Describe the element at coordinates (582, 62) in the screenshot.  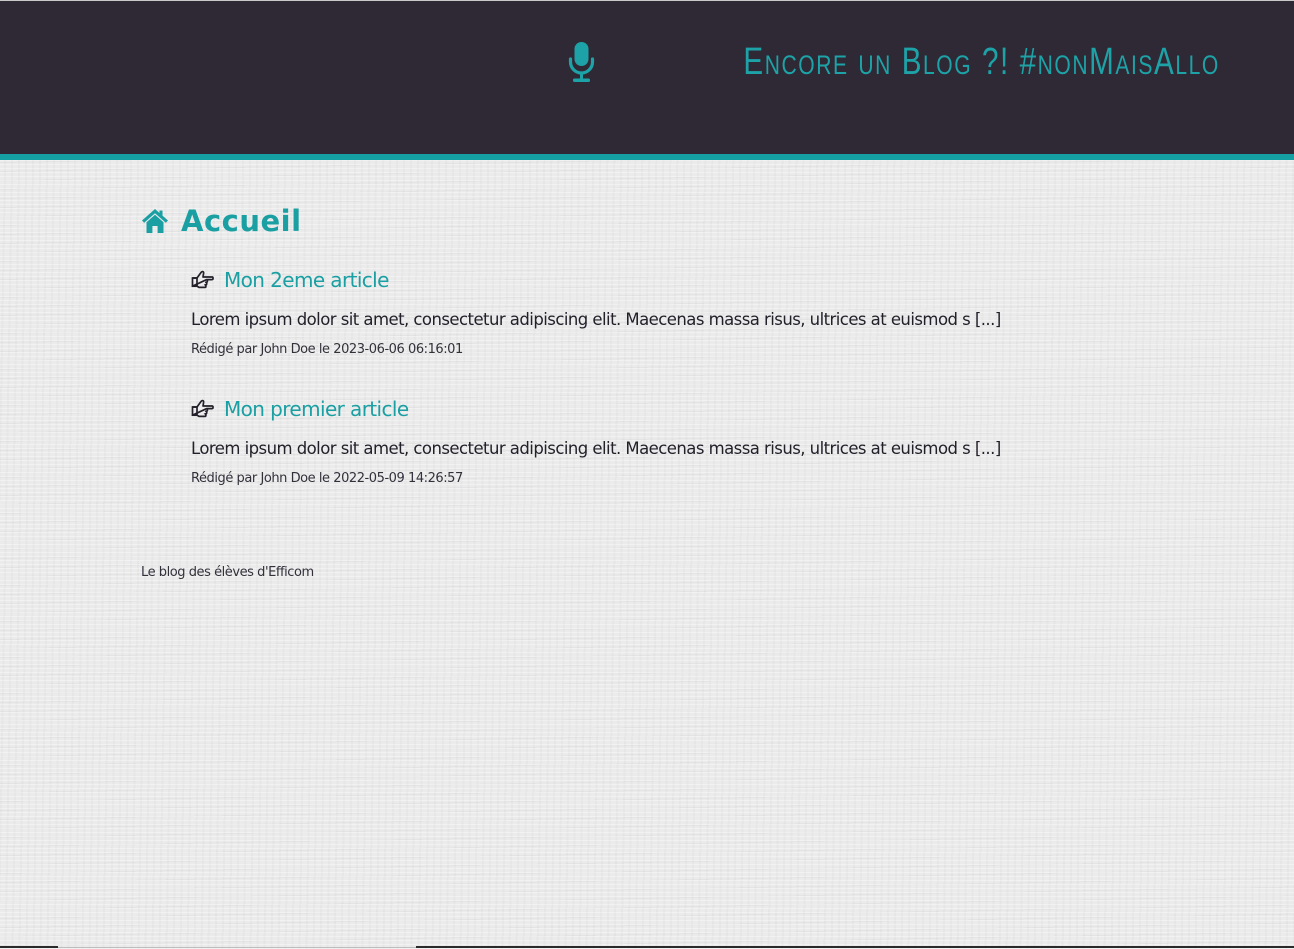
I see `microphone-icon` at that location.